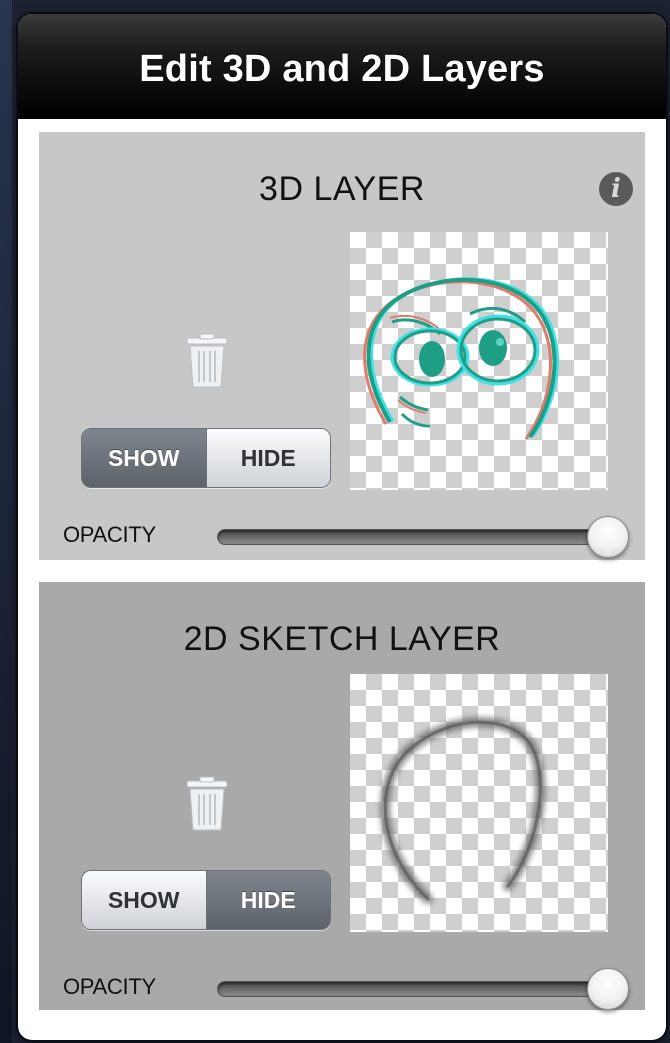  What do you see at coordinates (616, 189) in the screenshot?
I see `info-icon: i` at bounding box center [616, 189].